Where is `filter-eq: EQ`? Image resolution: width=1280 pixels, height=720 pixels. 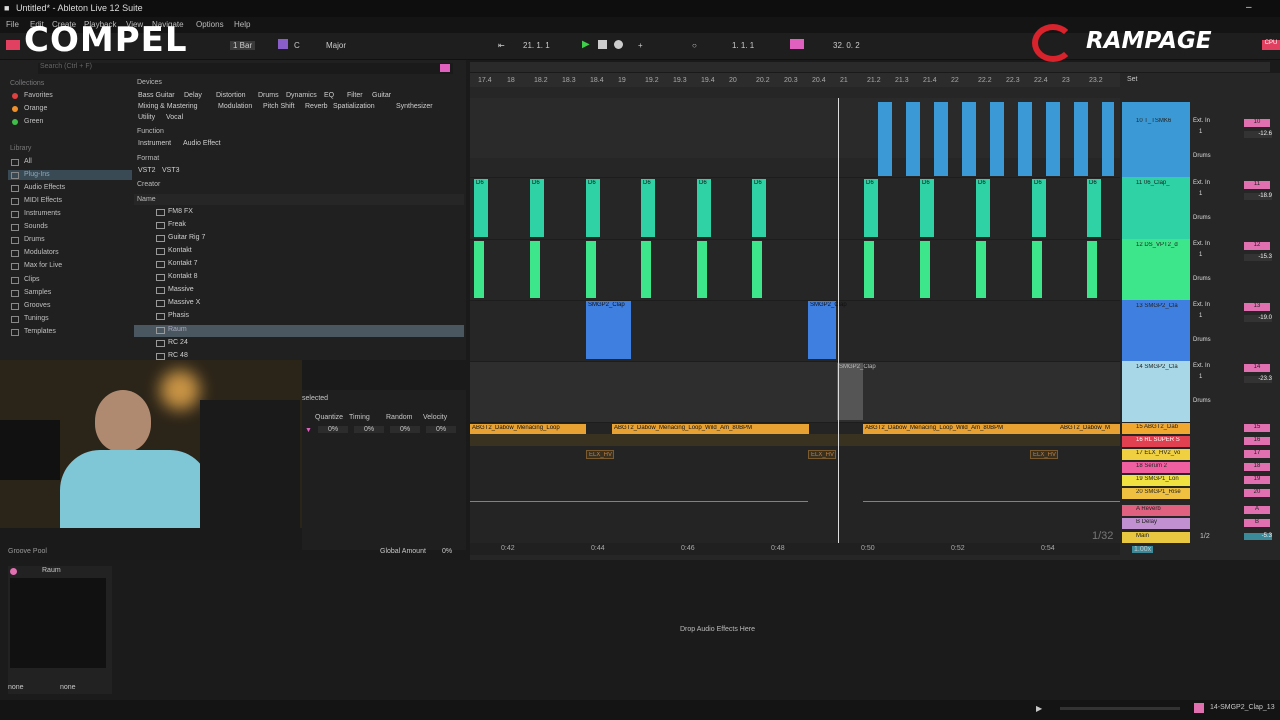
filter-eq: EQ is located at coordinates (329, 95).